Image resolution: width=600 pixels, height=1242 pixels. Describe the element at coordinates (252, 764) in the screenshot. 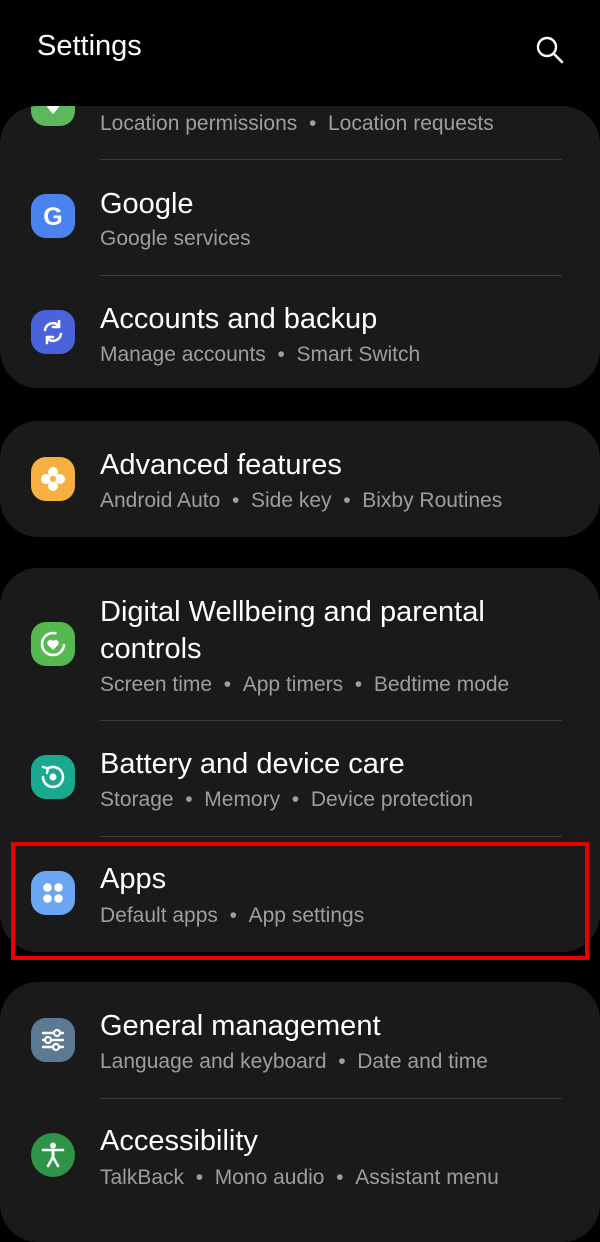

I see `battery-title: Battery and device care` at that location.